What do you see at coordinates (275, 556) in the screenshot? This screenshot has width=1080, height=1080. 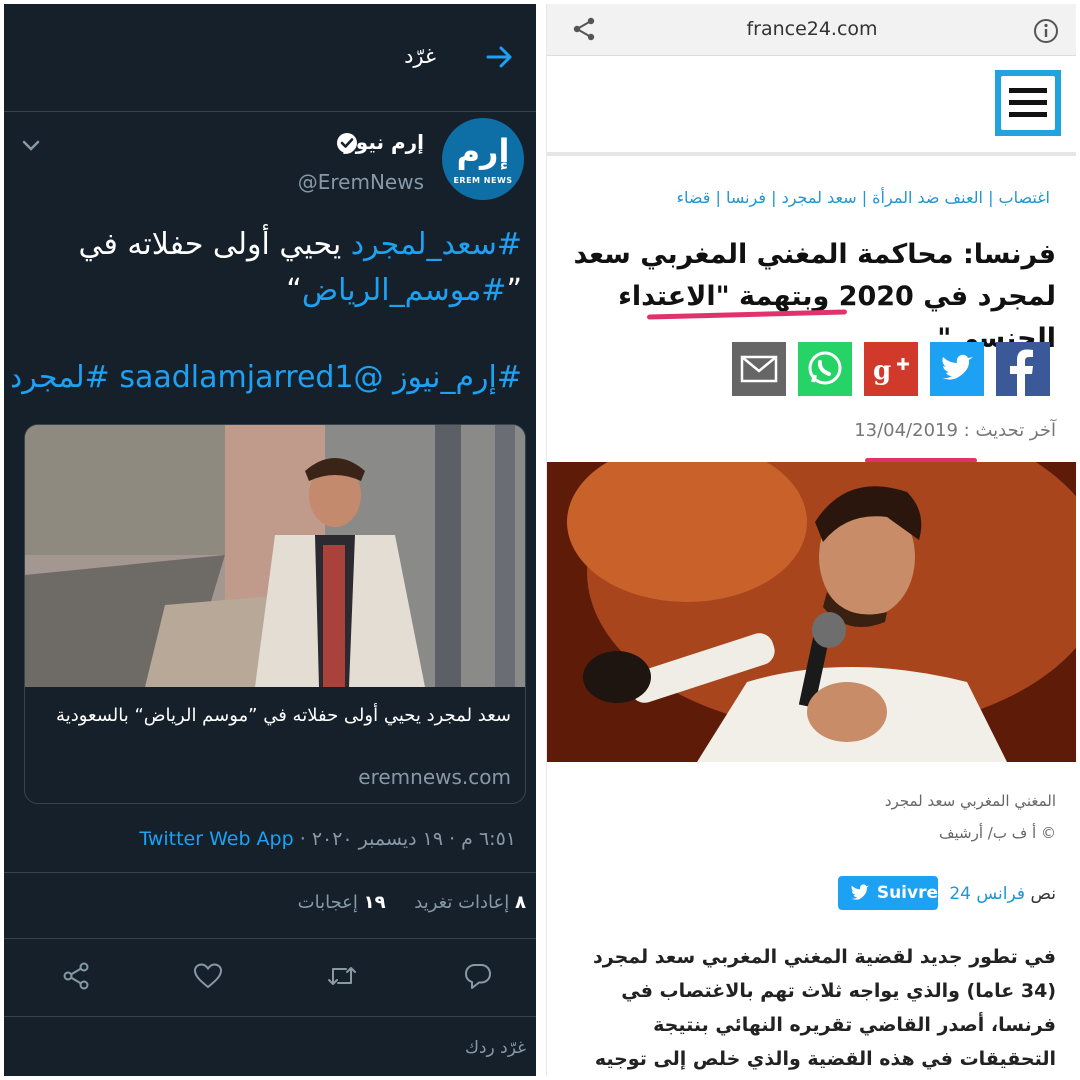 I see `card-image` at bounding box center [275, 556].